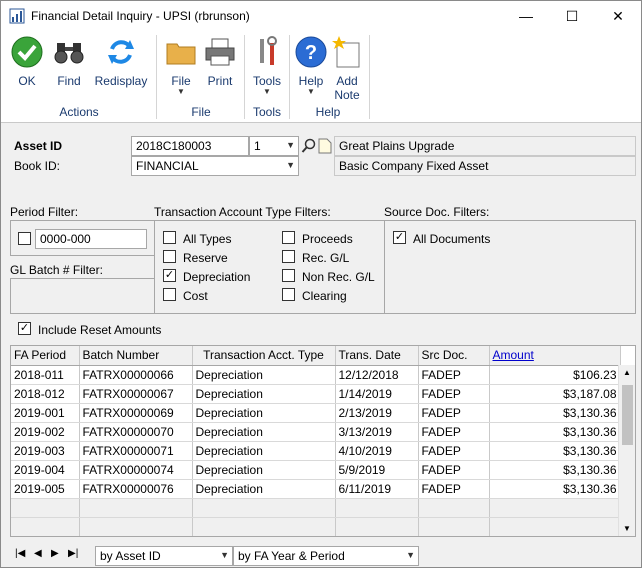  Describe the element at coordinates (377, 432) in the screenshot. I see `cell-trans-date: 3/13/2019` at that location.